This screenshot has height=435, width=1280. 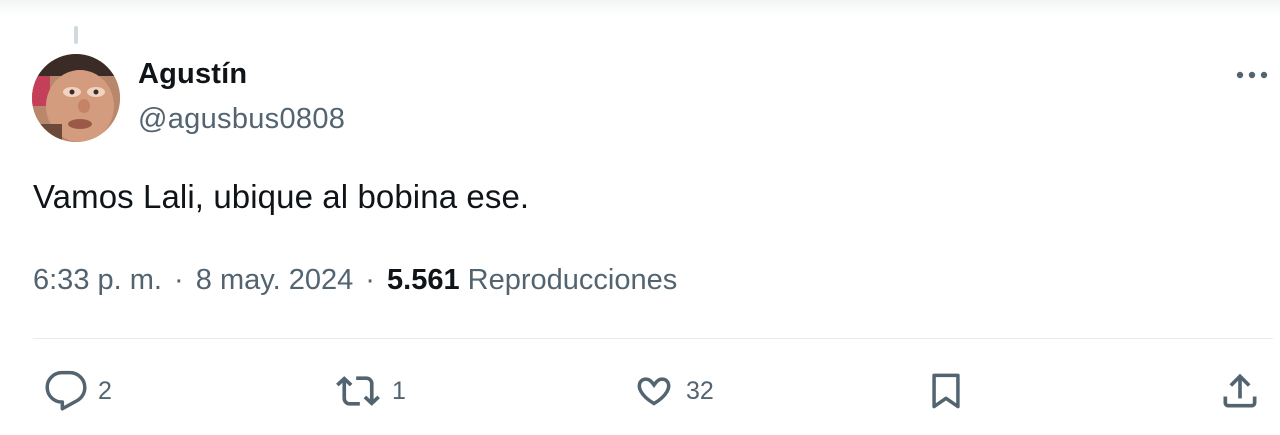 I want to click on reply-count: 2, so click(x=105, y=390).